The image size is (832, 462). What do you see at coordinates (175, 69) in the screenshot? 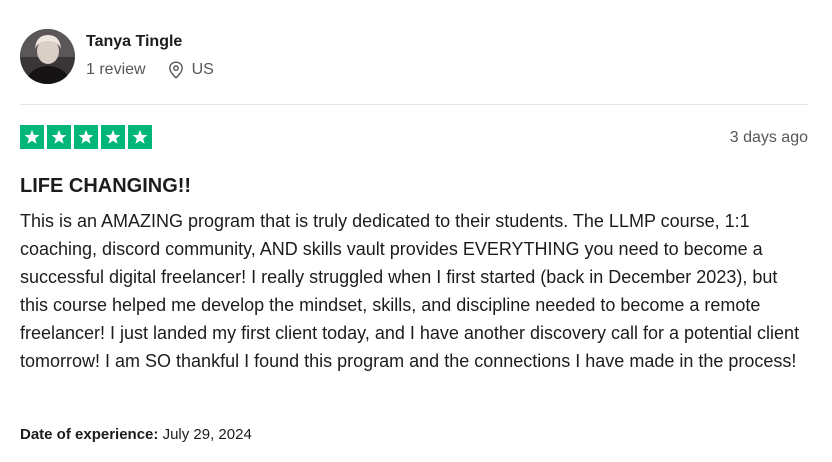
I see `map-pin-icon` at bounding box center [175, 69].